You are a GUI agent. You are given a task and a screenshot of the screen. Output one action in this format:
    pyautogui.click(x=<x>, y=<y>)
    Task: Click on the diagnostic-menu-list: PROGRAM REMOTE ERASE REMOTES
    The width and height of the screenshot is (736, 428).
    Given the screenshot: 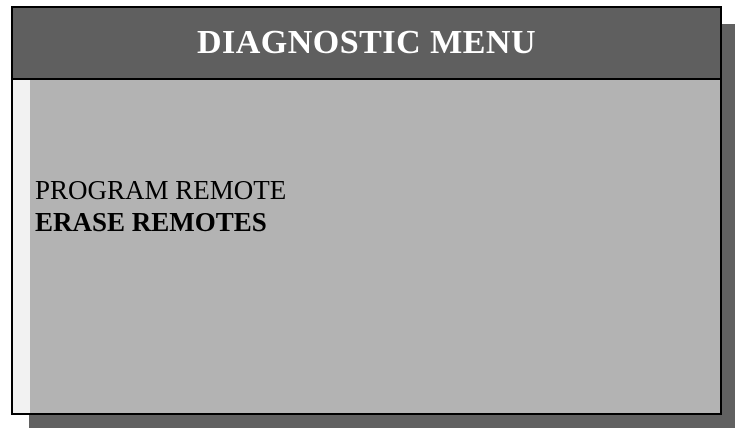 What is the action you would take?
    pyautogui.click(x=160, y=206)
    